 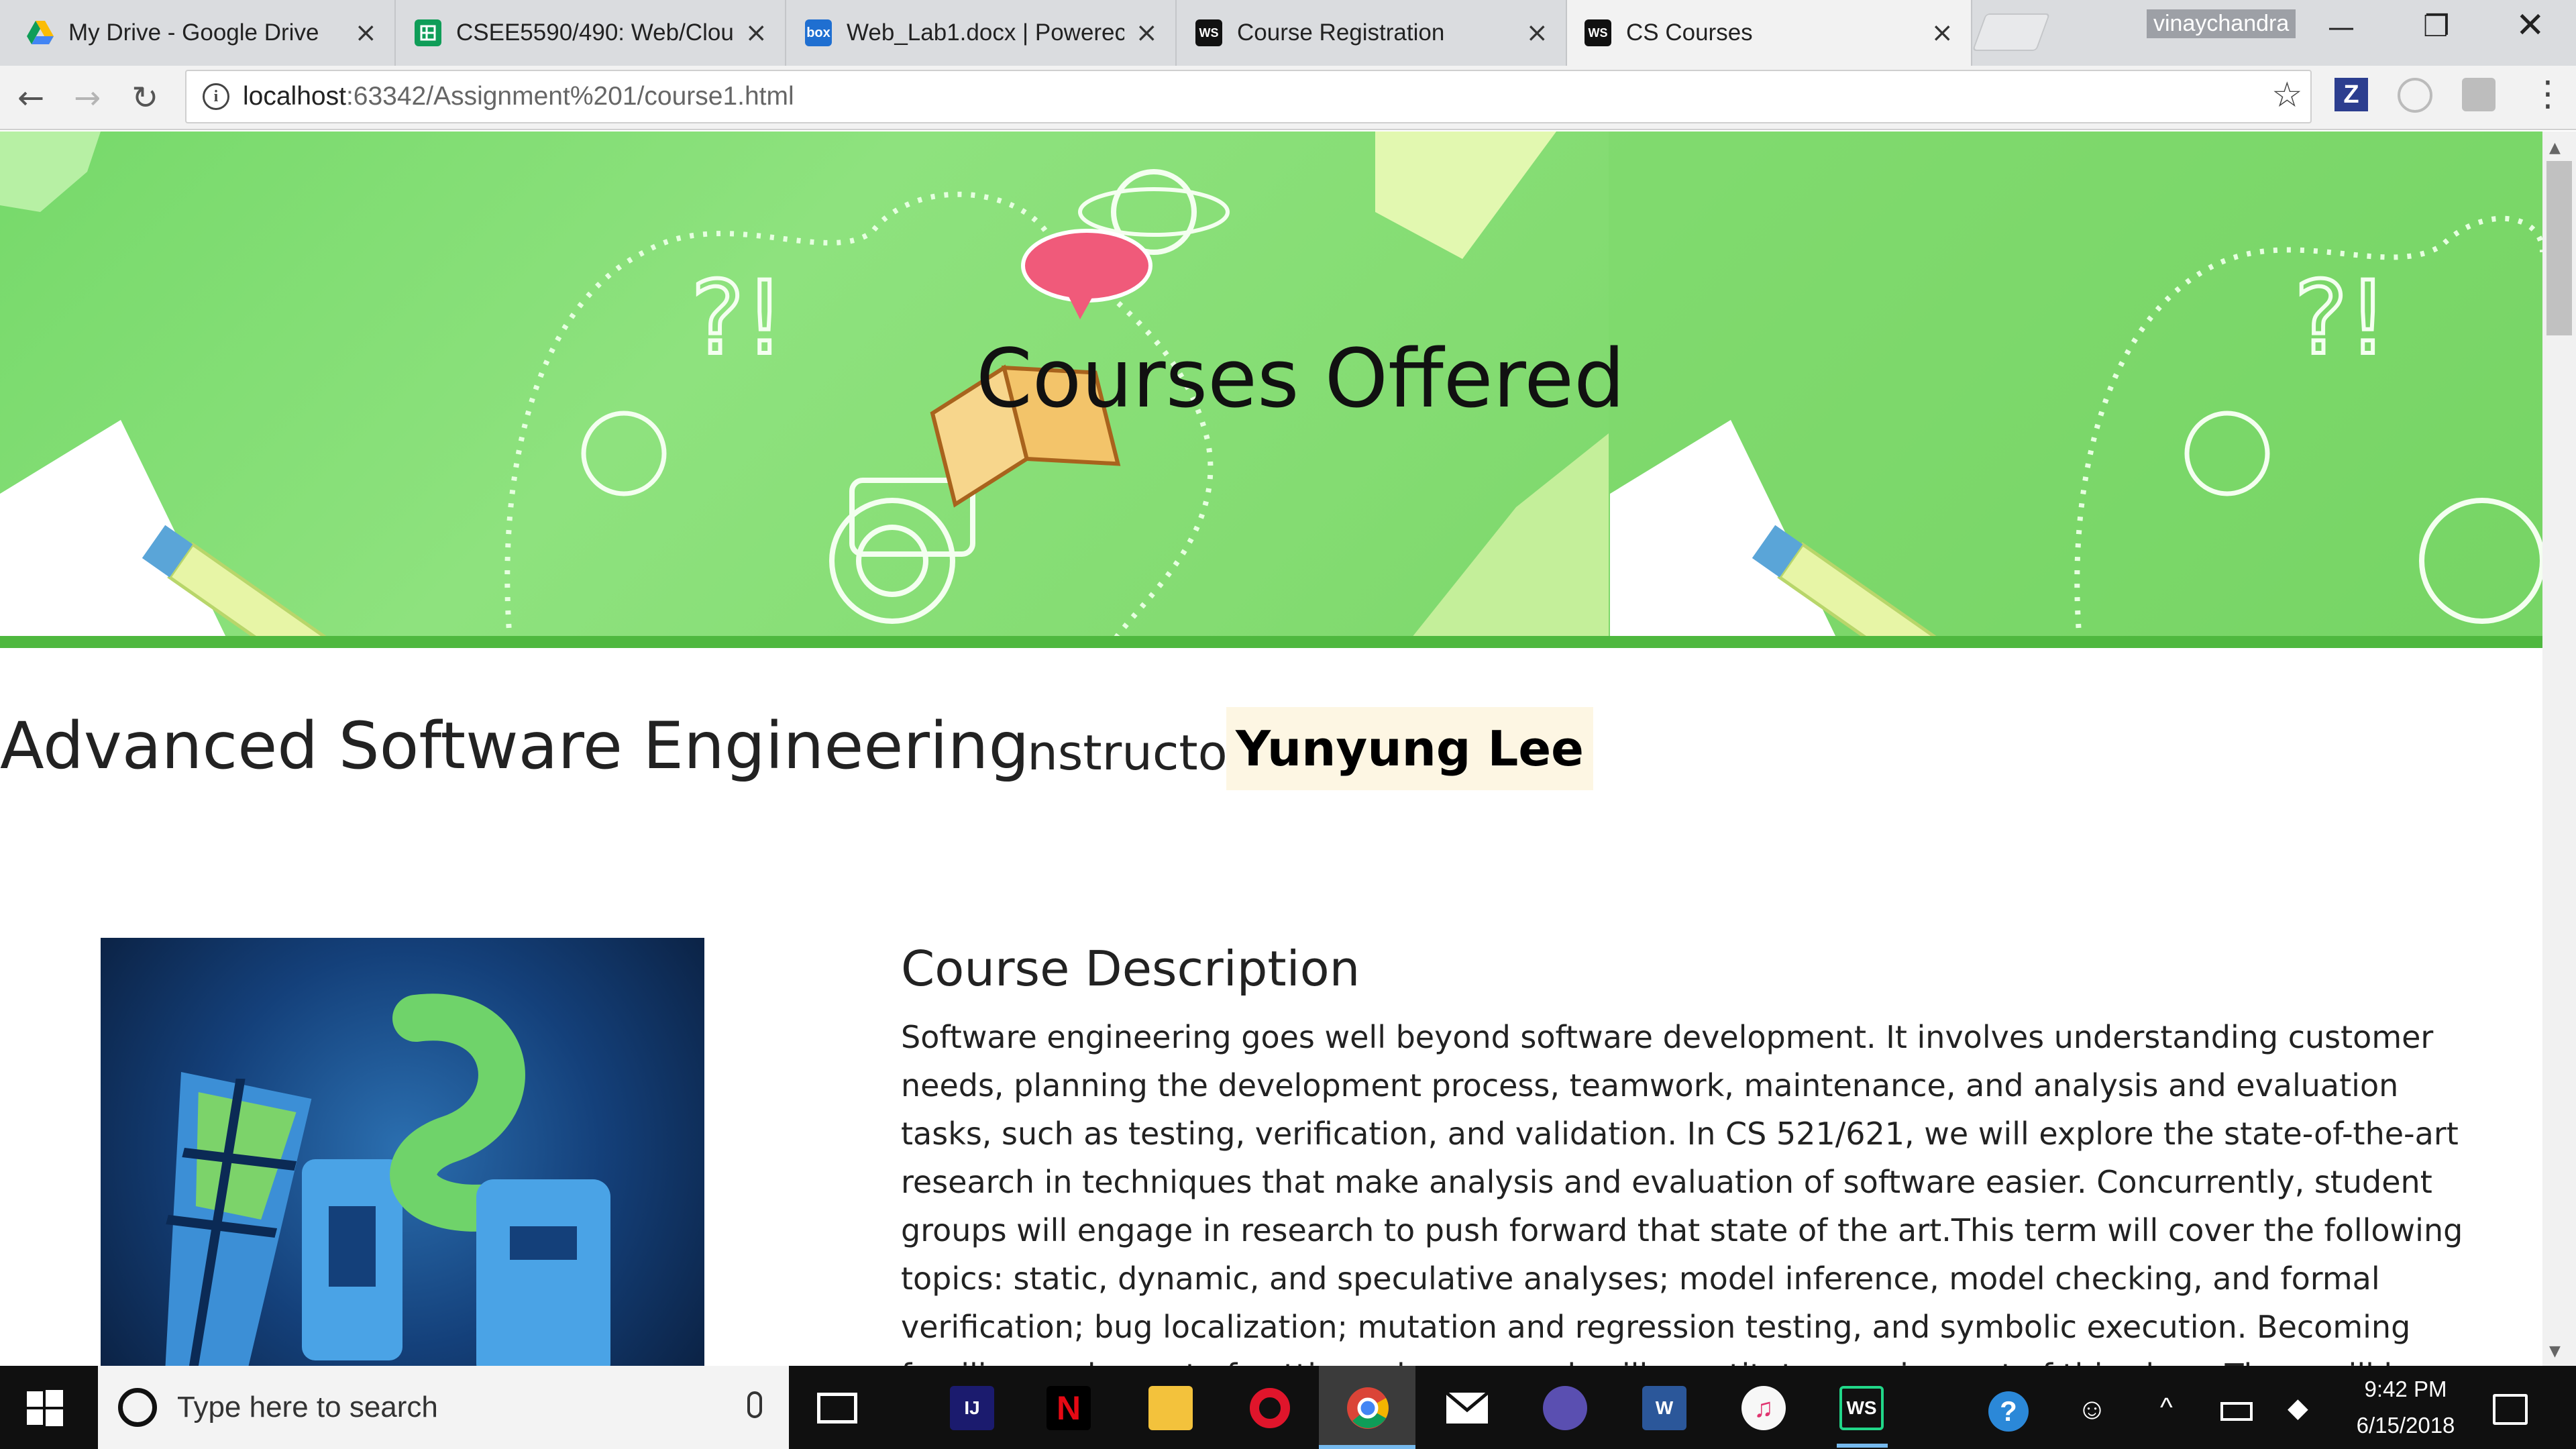 What do you see at coordinates (2236, 1411) in the screenshot?
I see `battery-icon` at bounding box center [2236, 1411].